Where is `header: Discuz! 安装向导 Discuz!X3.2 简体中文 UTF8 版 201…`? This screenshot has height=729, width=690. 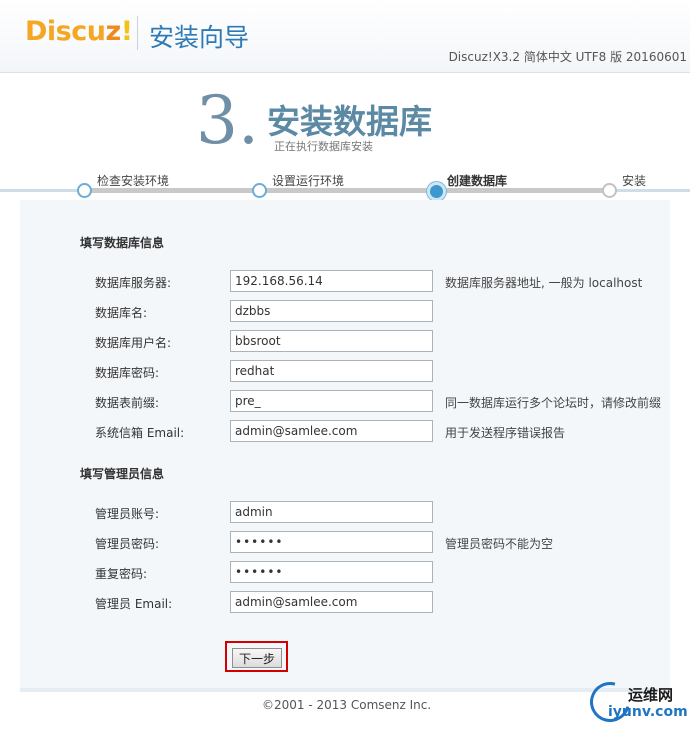
header: Discuz! 安装向导 Discuz!X3.2 简体中文 UTF8 版 201… is located at coordinates (345, 36).